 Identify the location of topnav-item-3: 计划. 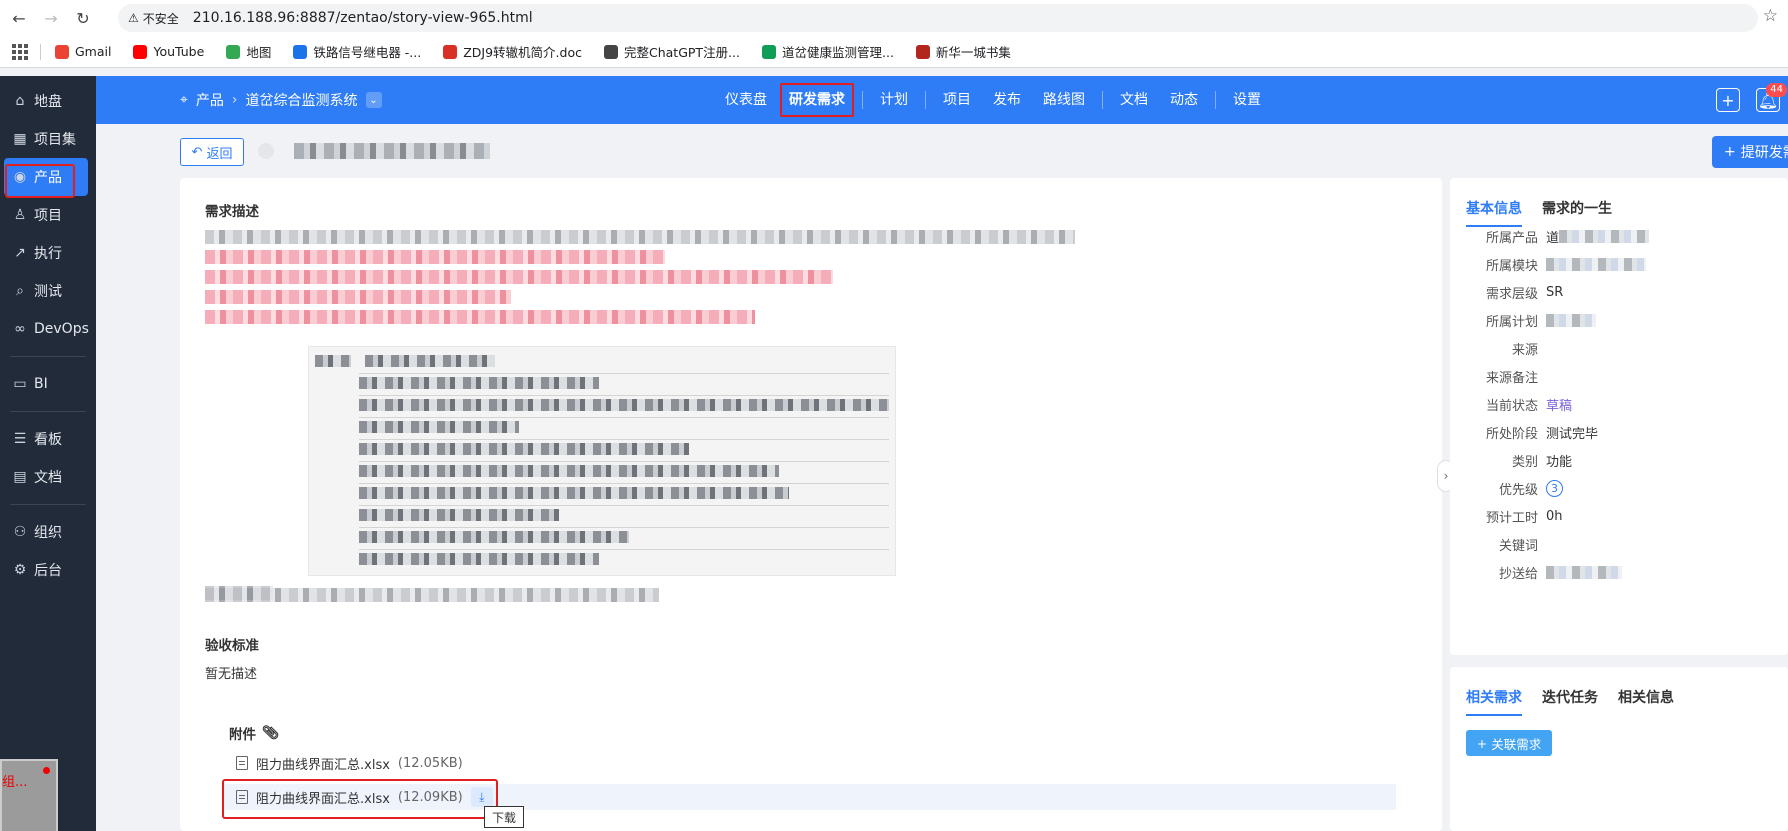
(894, 100).